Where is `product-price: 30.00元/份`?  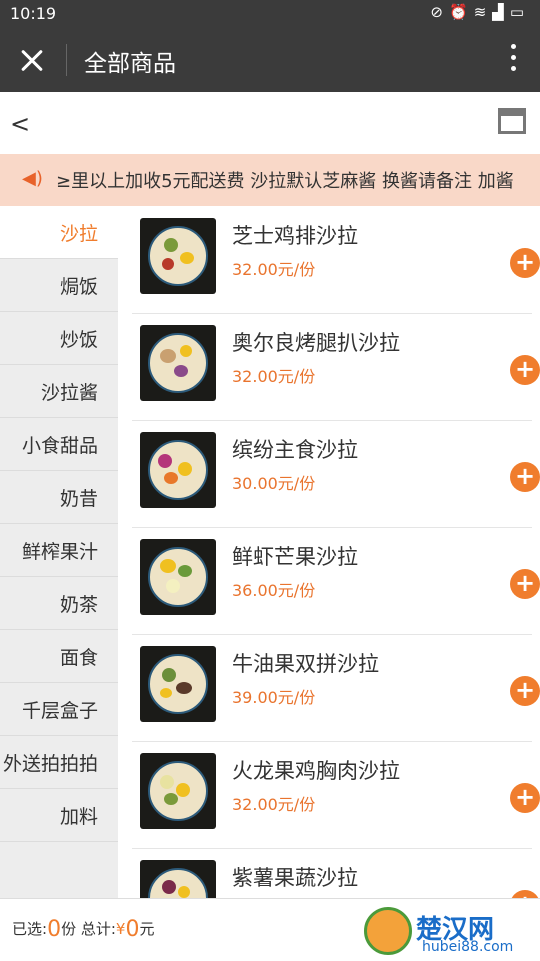
product-price: 30.00元/份 is located at coordinates (274, 483).